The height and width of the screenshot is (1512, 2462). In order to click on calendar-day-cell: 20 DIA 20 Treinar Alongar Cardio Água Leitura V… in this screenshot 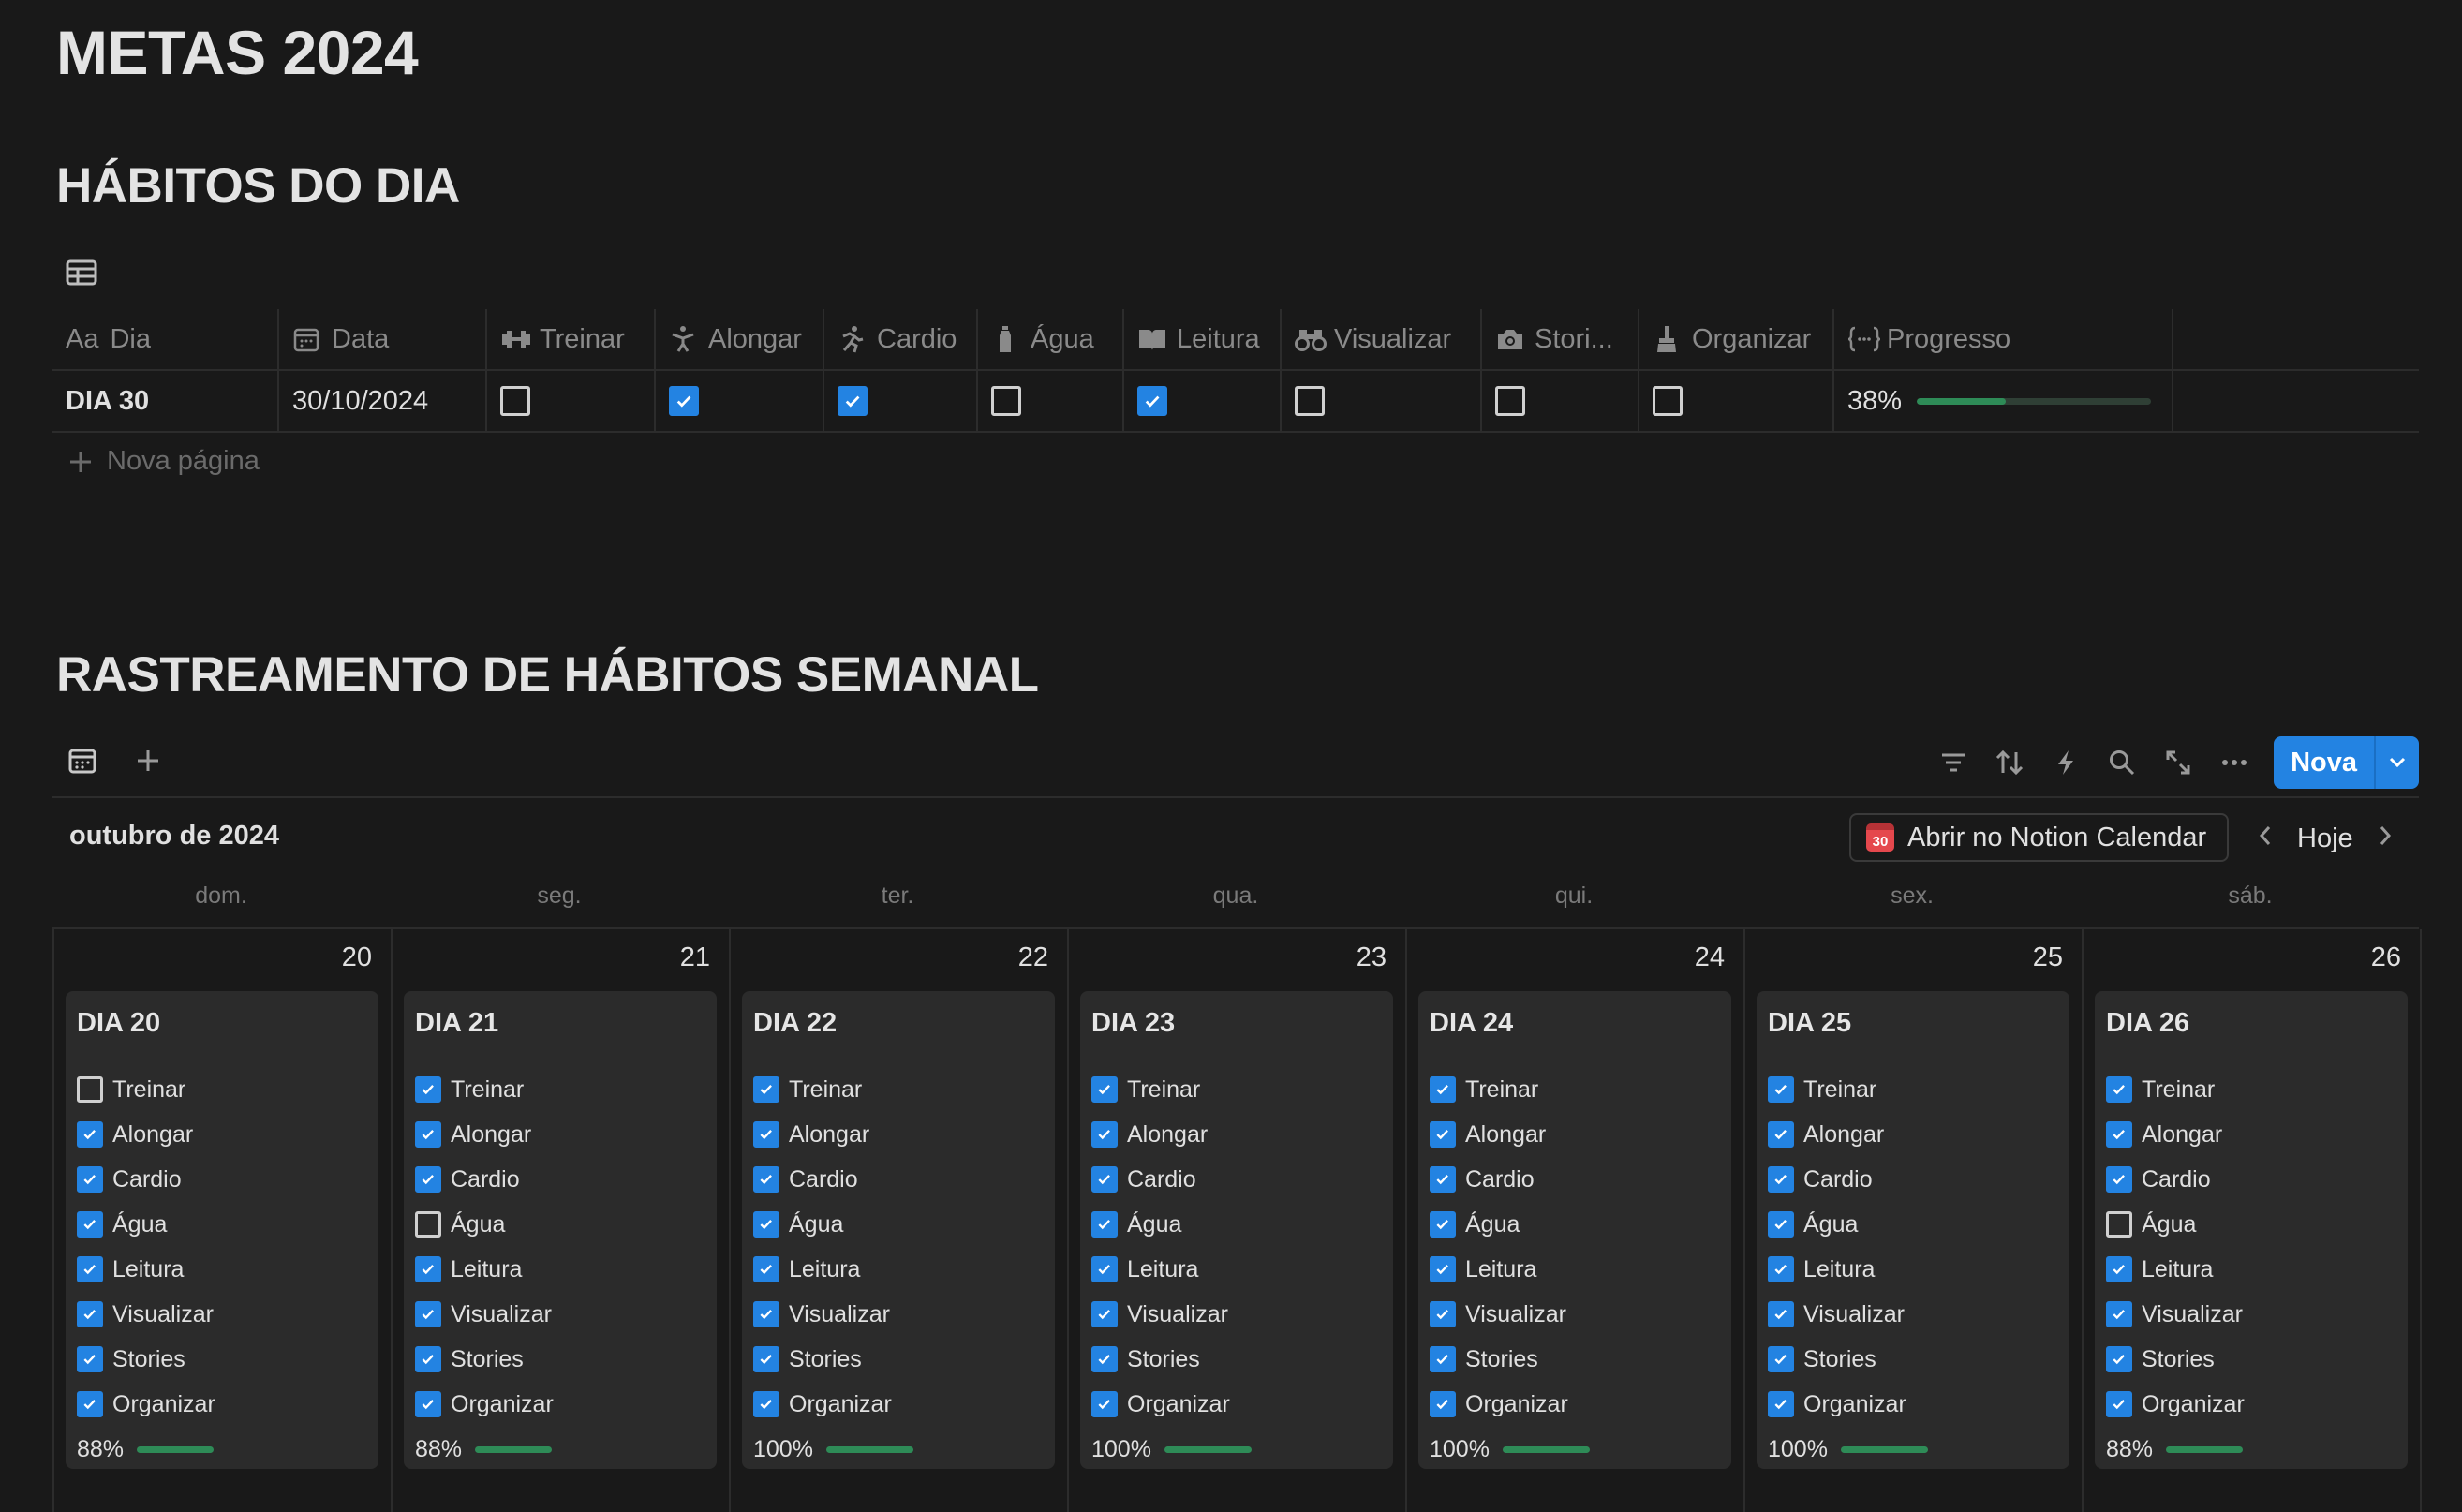, I will do `click(223, 1220)`.